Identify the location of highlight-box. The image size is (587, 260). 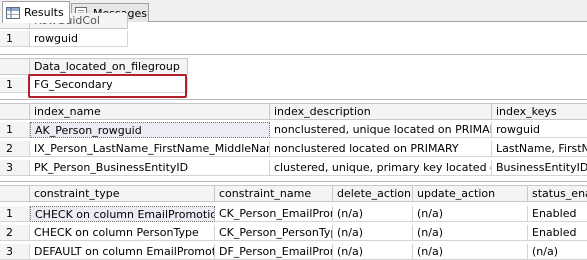
(107, 86).